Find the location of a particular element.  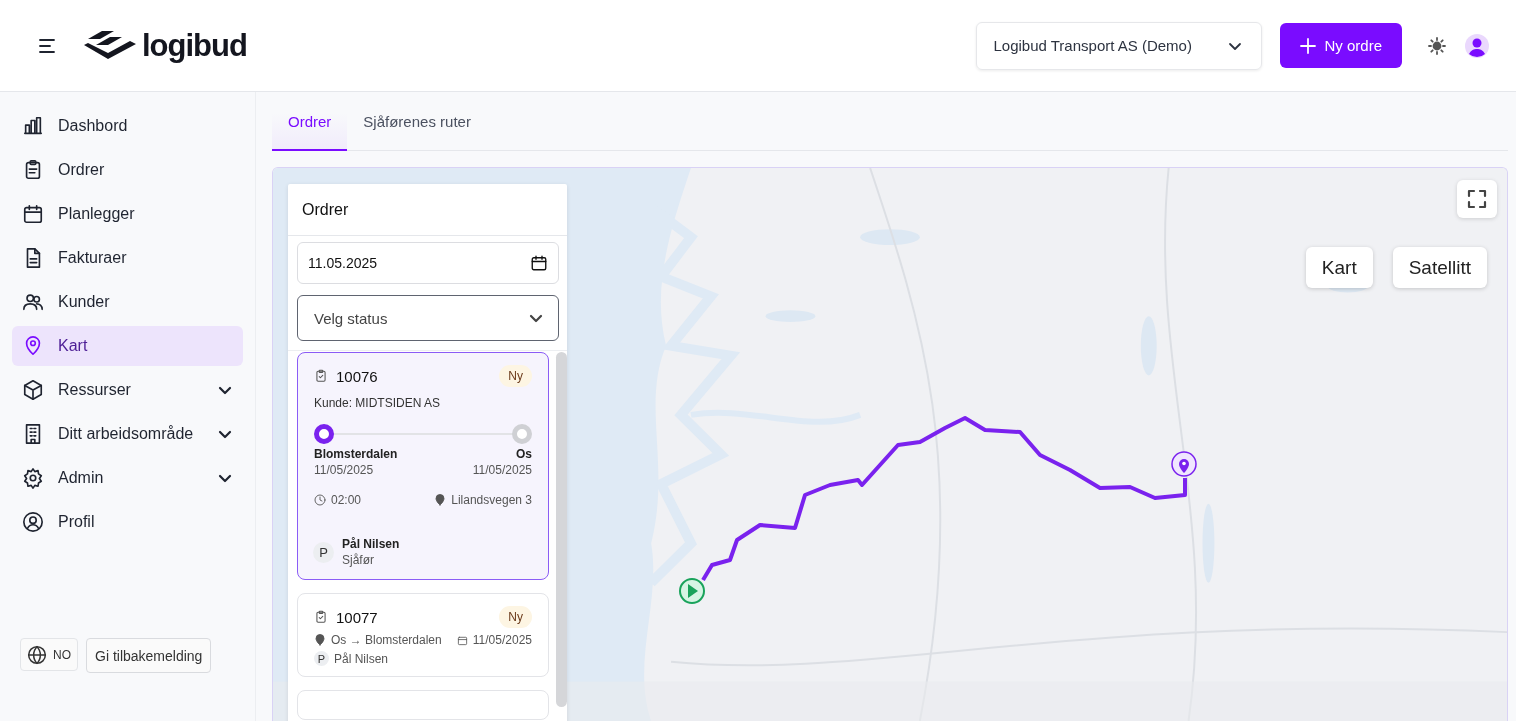

nav-item: Ordrer is located at coordinates (127, 170).